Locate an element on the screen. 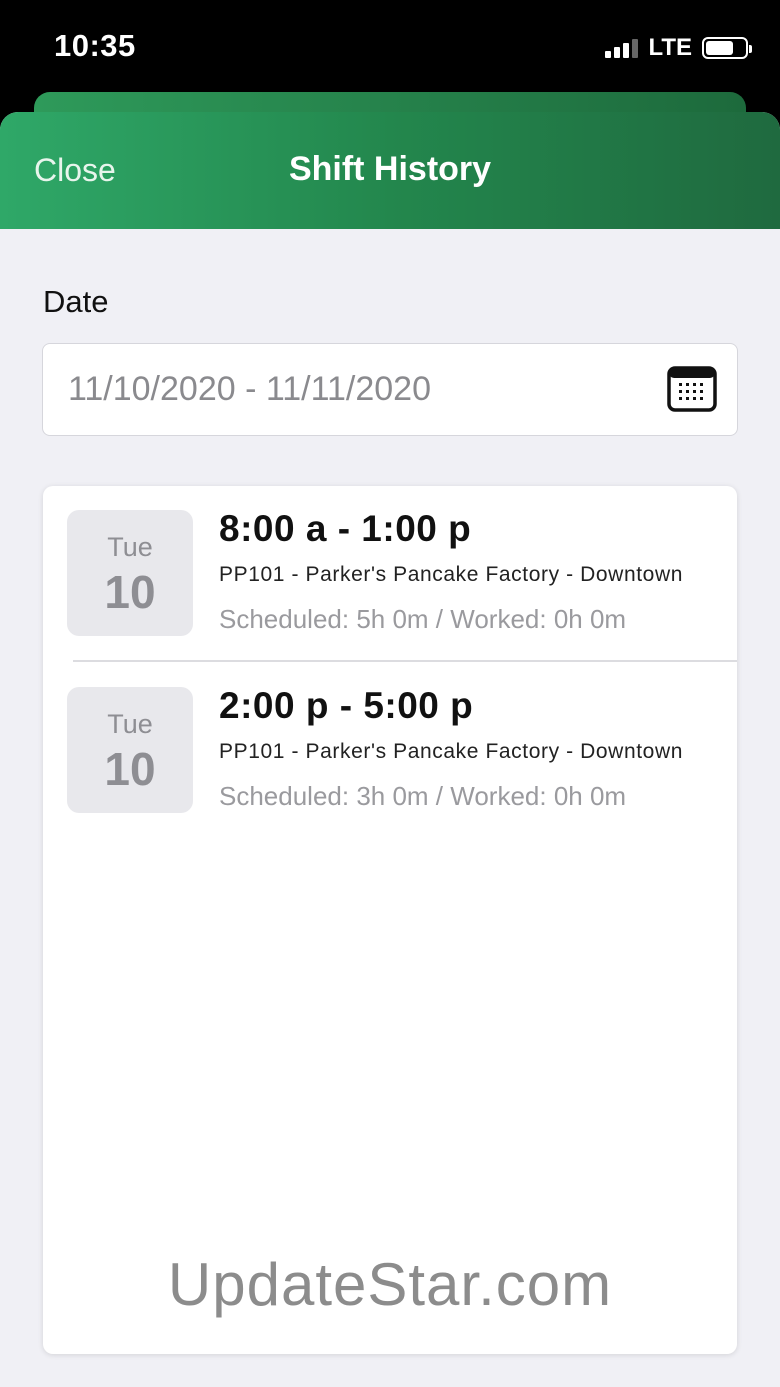  signal-icon is located at coordinates (622, 48).